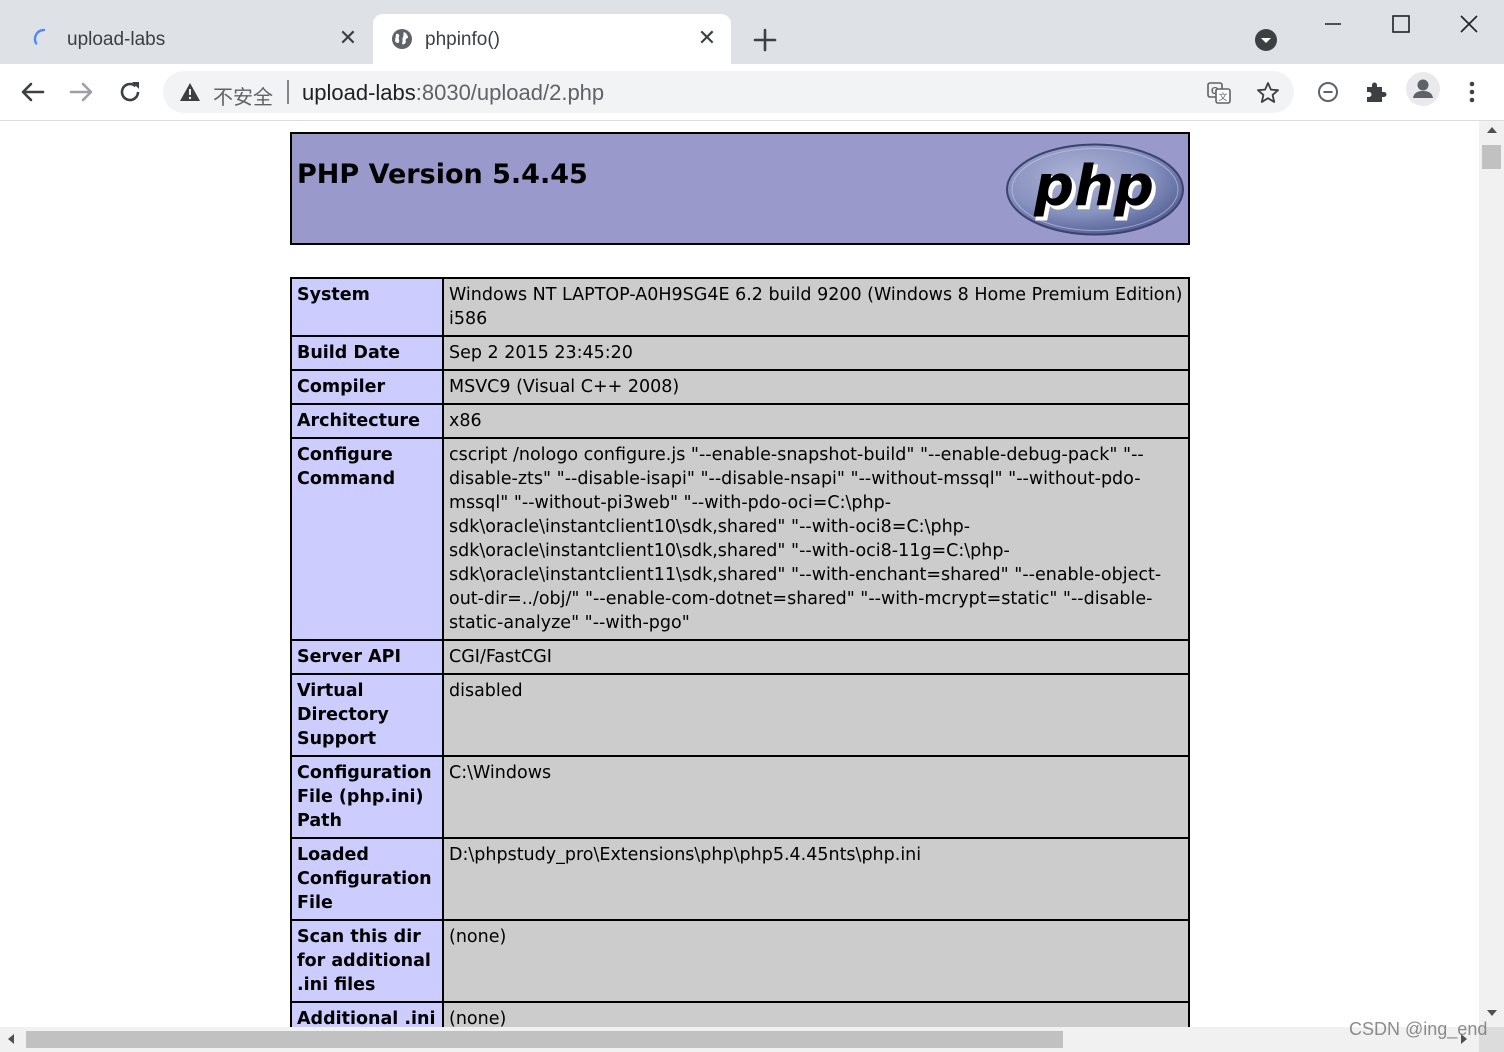 The width and height of the screenshot is (1504, 1052). What do you see at coordinates (1328, 92) in the screenshot?
I see `media-control-icon` at bounding box center [1328, 92].